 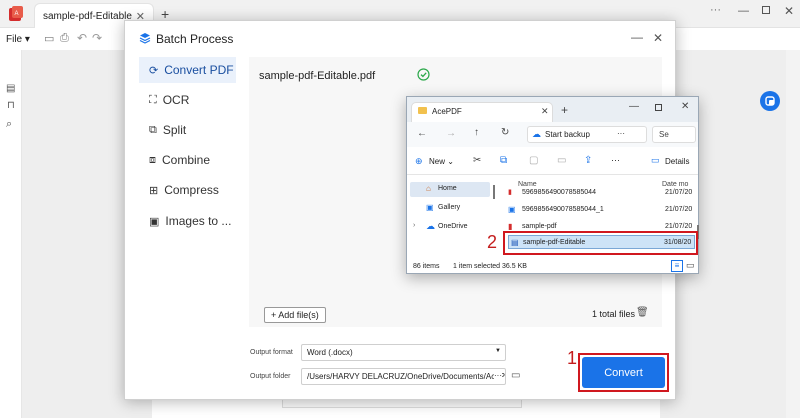 I want to click on new-icon: ⊕, so click(x=419, y=161).